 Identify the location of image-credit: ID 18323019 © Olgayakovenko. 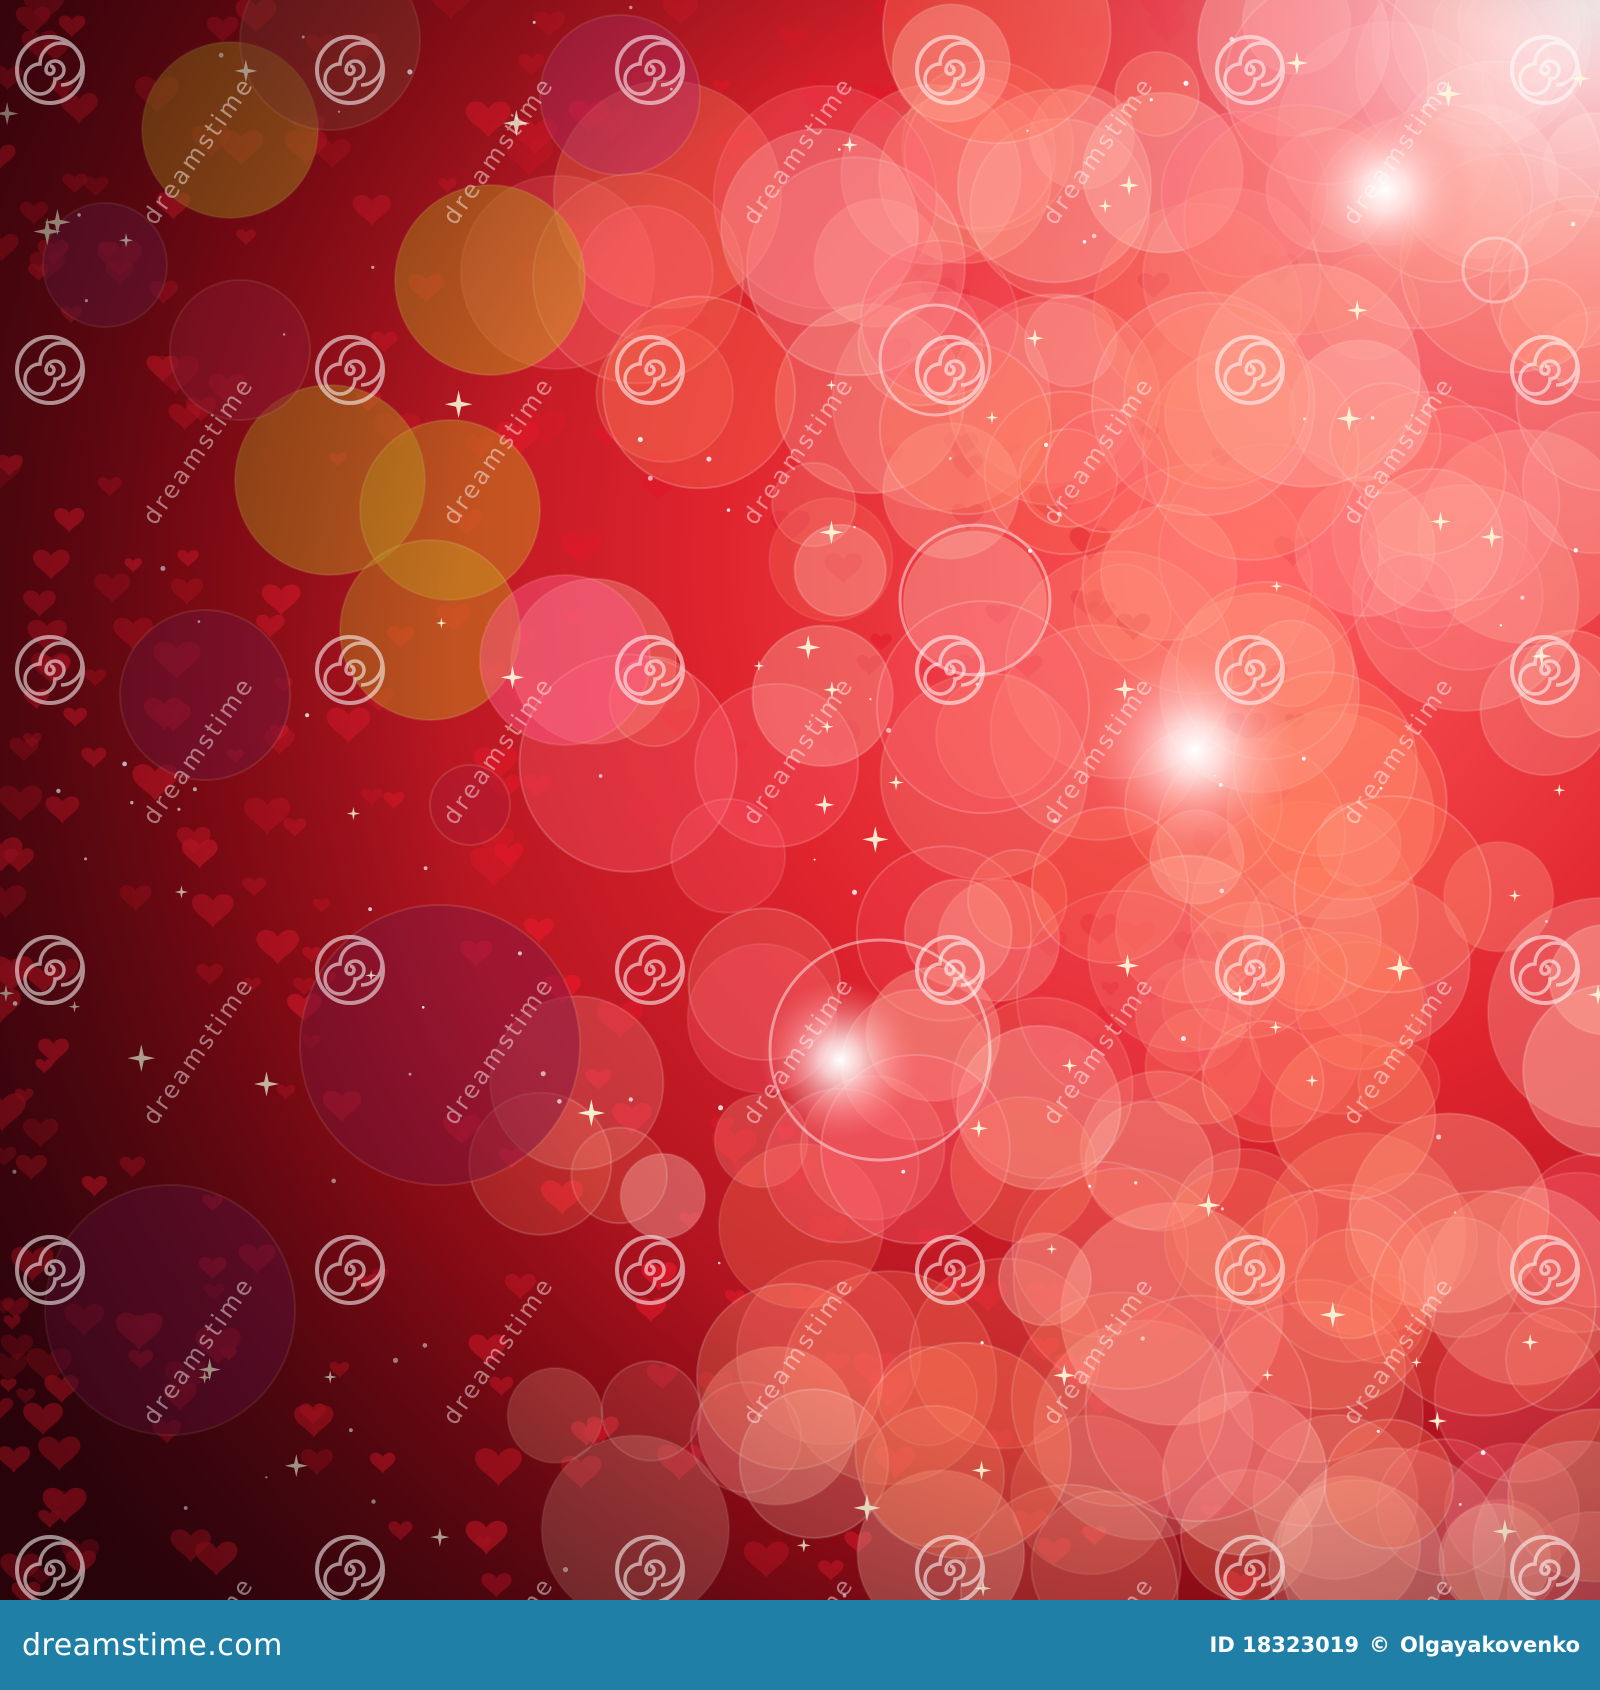
(1395, 1645).